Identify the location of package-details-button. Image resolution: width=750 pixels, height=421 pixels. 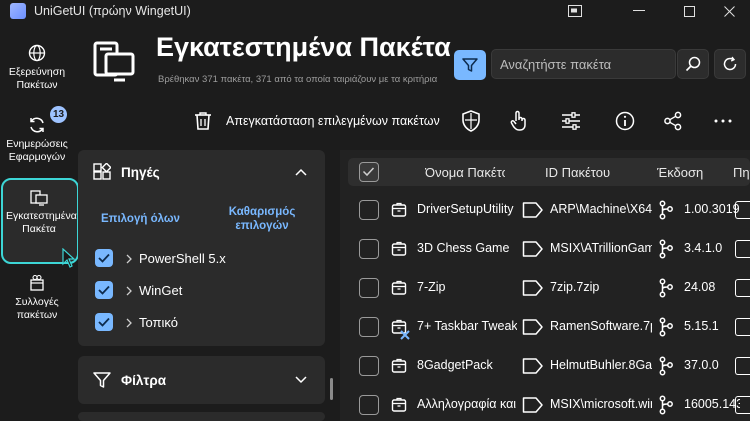
(625, 121).